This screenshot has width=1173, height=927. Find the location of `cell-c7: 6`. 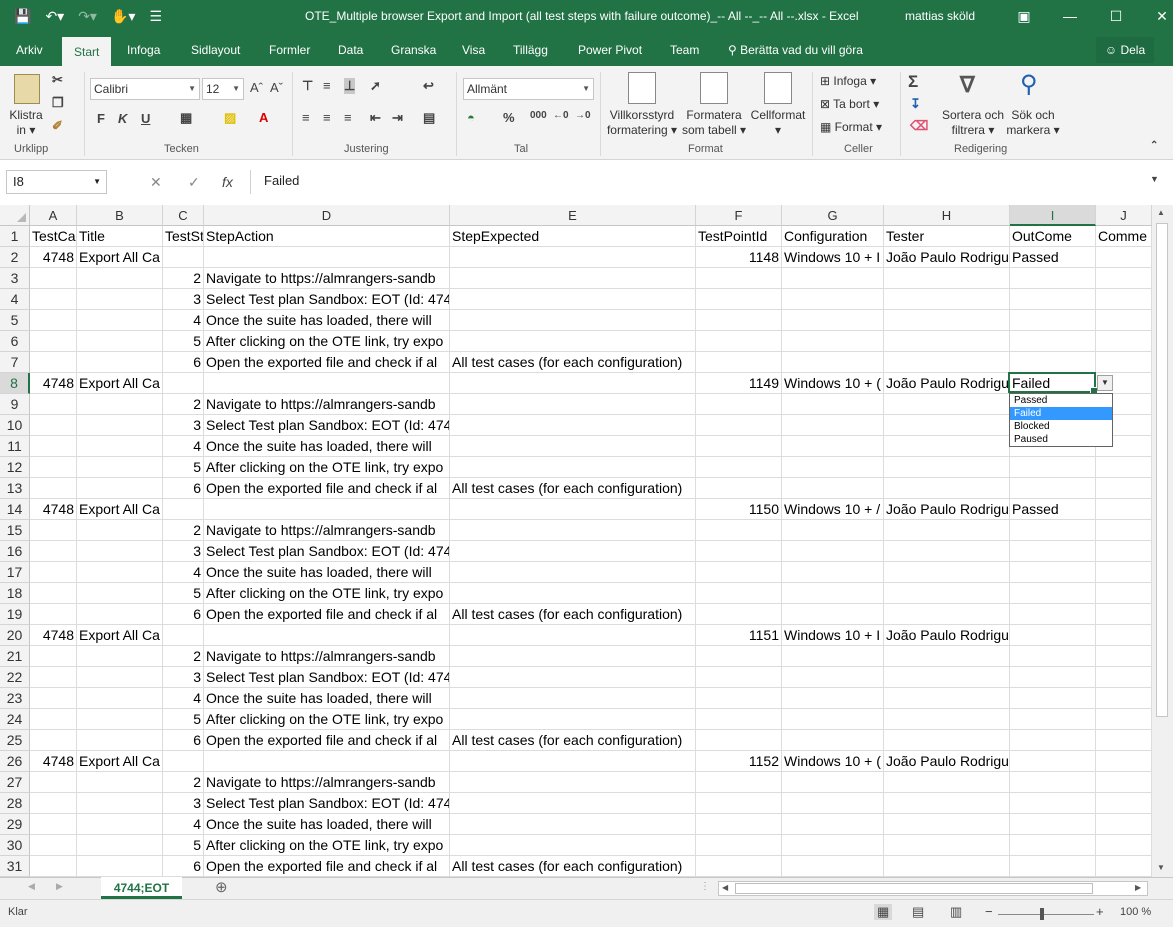

cell-c7: 6 is located at coordinates (183, 362).